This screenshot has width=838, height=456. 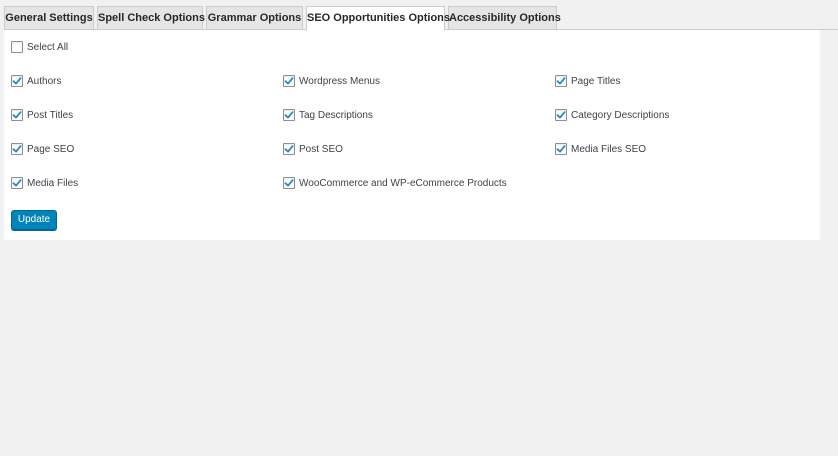 What do you see at coordinates (403, 183) in the screenshot?
I see `option-label: WooCommerce and WP-eCommerce Products` at bounding box center [403, 183].